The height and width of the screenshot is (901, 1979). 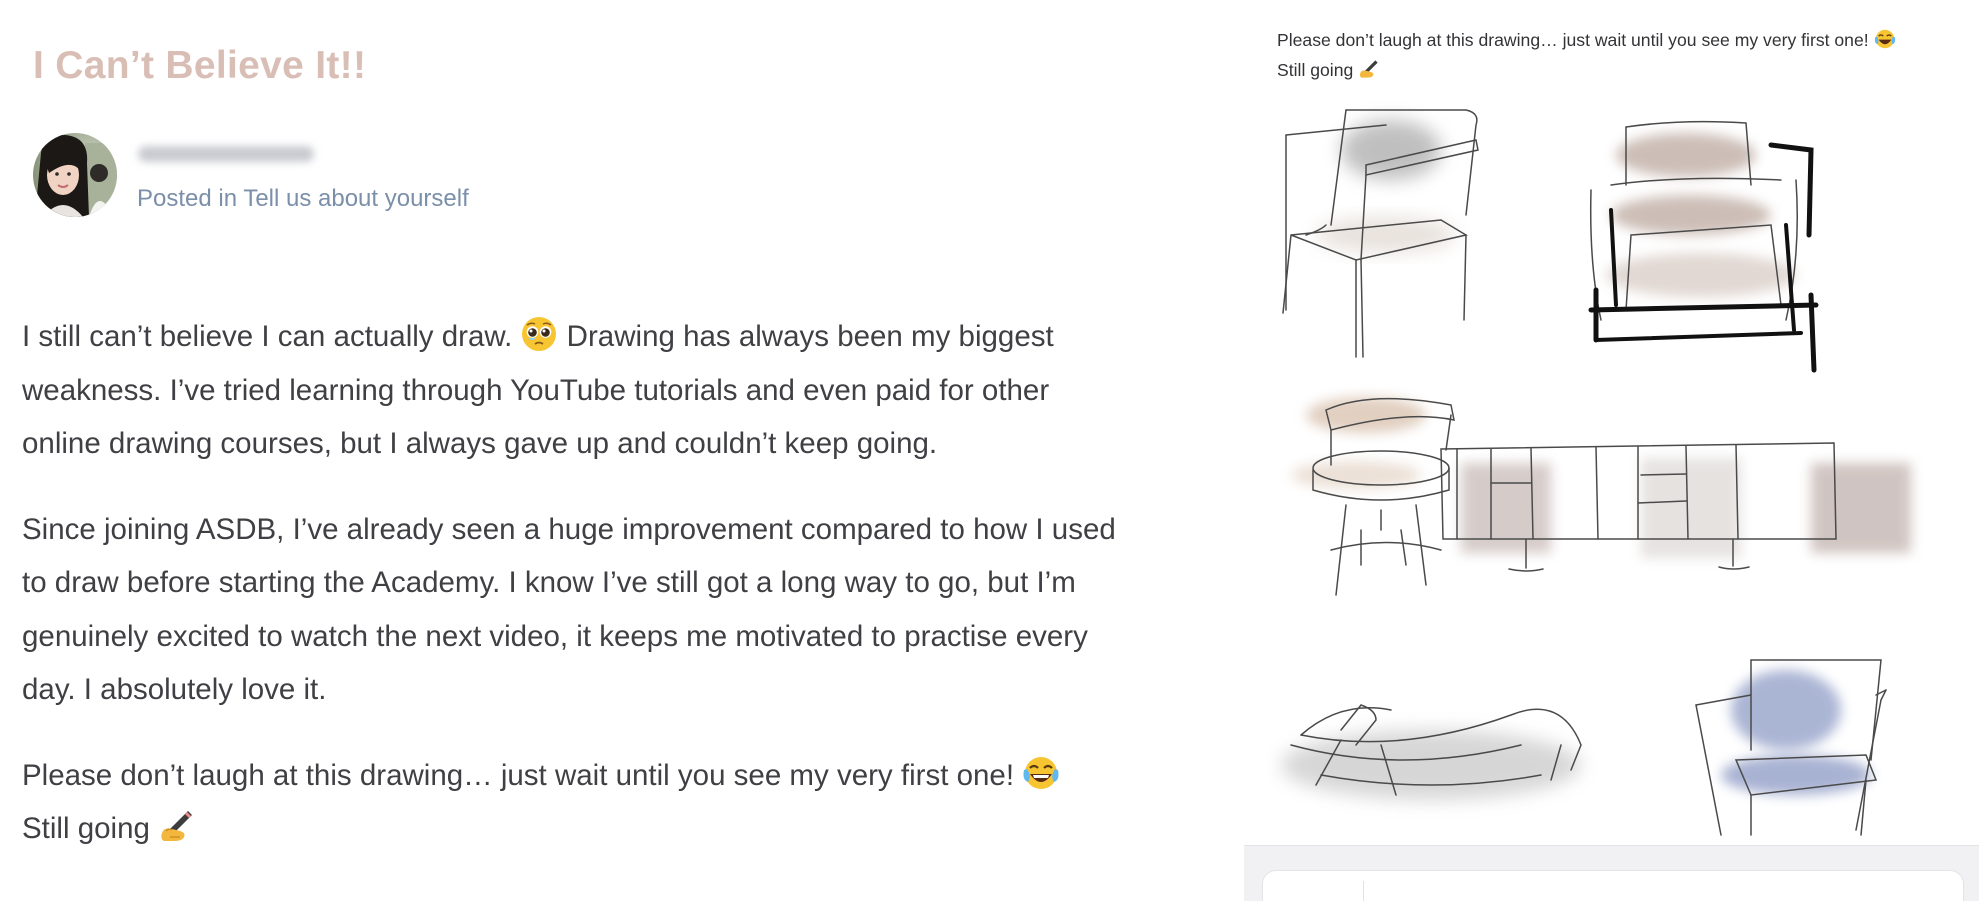 What do you see at coordinates (810, 336) in the screenshot?
I see `p1-line1-b: Drawing has always been my biggest` at bounding box center [810, 336].